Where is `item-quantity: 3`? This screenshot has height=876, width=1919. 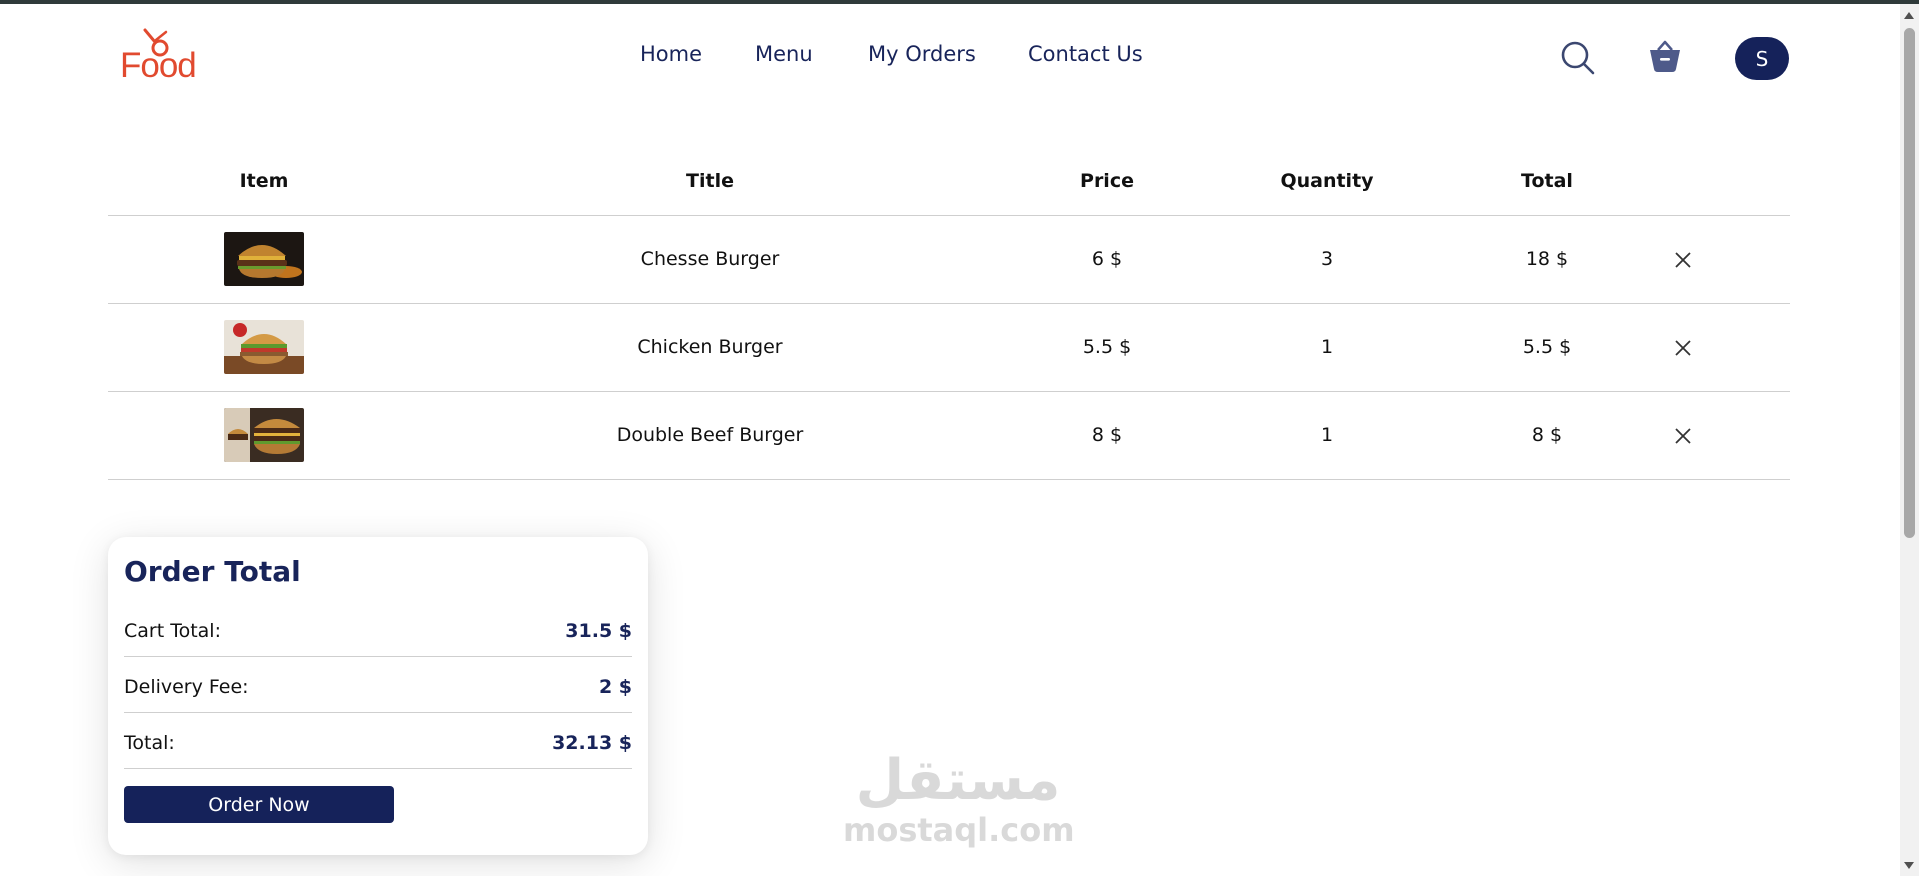 item-quantity: 3 is located at coordinates (1327, 259).